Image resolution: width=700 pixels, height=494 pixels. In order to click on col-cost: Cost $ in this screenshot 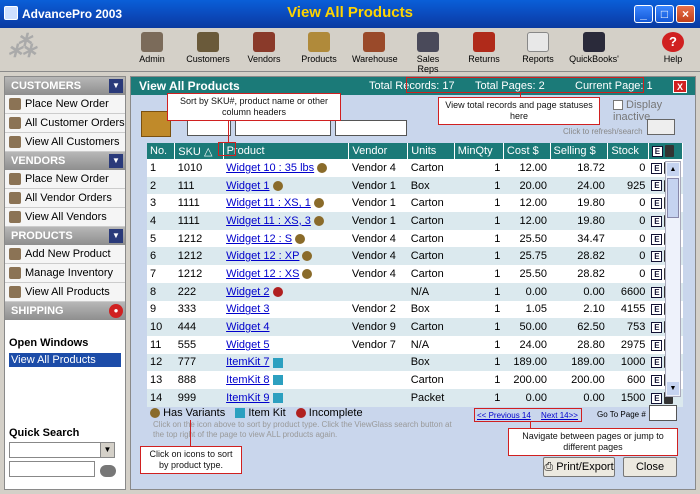, I will do `click(527, 151)`.